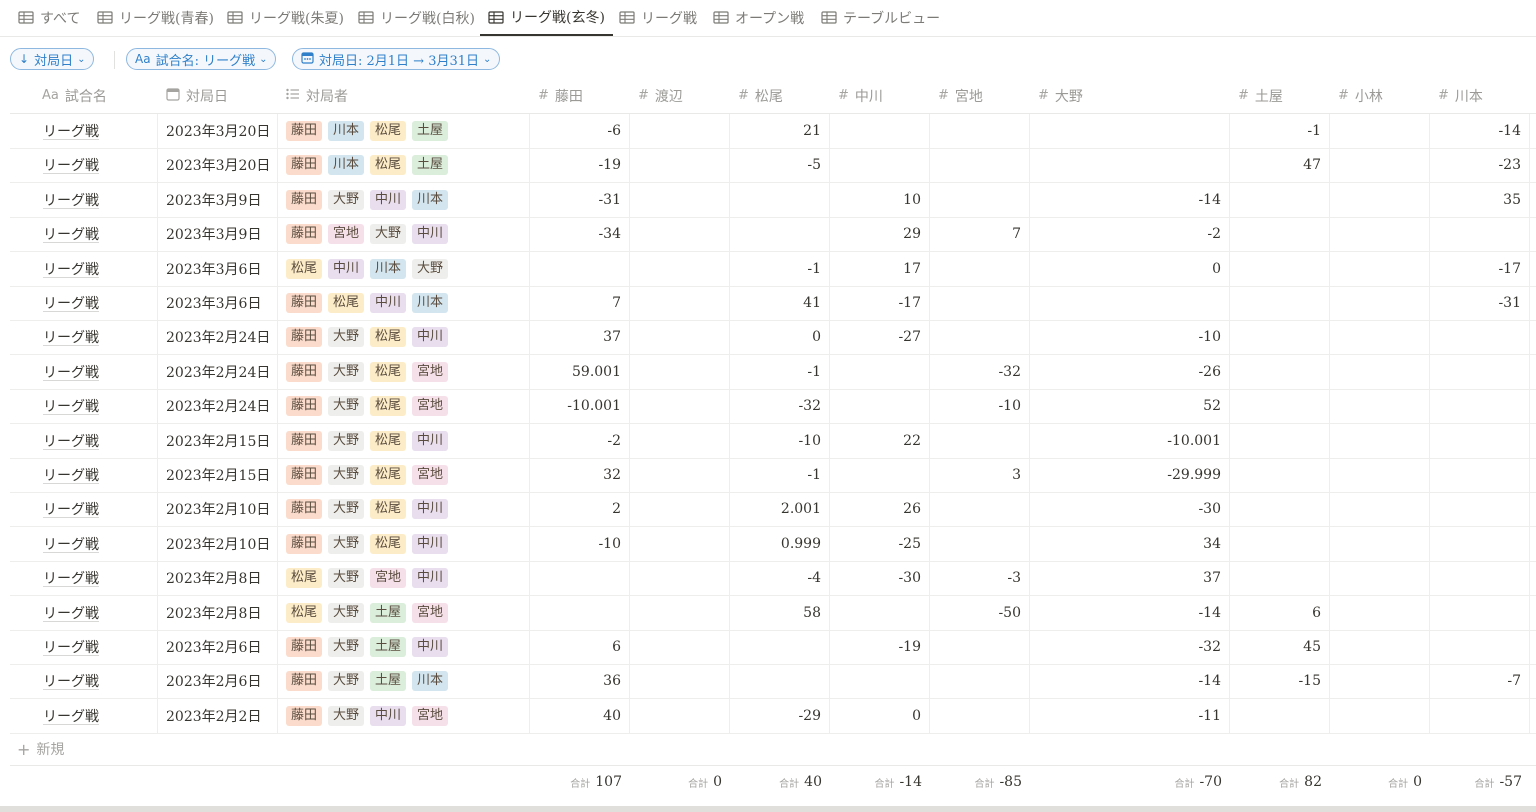 The height and width of the screenshot is (812, 1536). I want to click on column-header-date: 対局日, so click(197, 95).